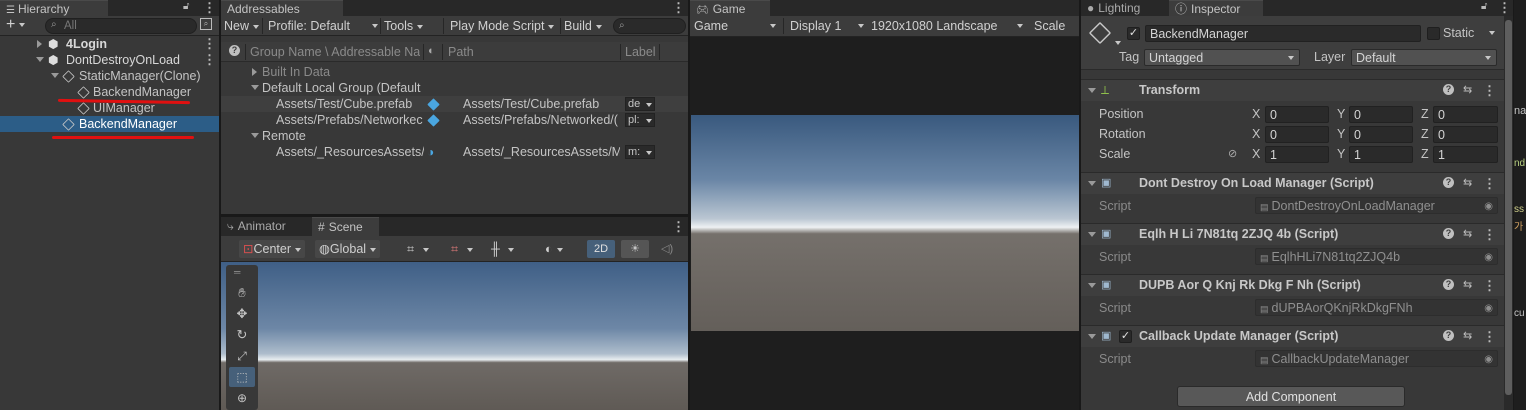  What do you see at coordinates (237, 272) in the screenshot?
I see `overlay-handle-icon: ═` at bounding box center [237, 272].